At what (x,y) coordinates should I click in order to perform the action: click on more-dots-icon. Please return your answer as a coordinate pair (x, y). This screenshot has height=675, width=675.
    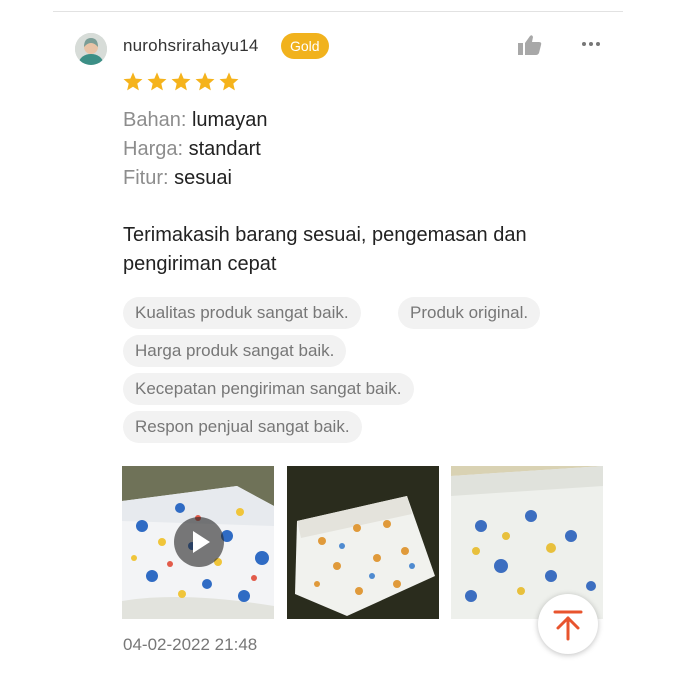
    Looking at the image, I should click on (591, 44).